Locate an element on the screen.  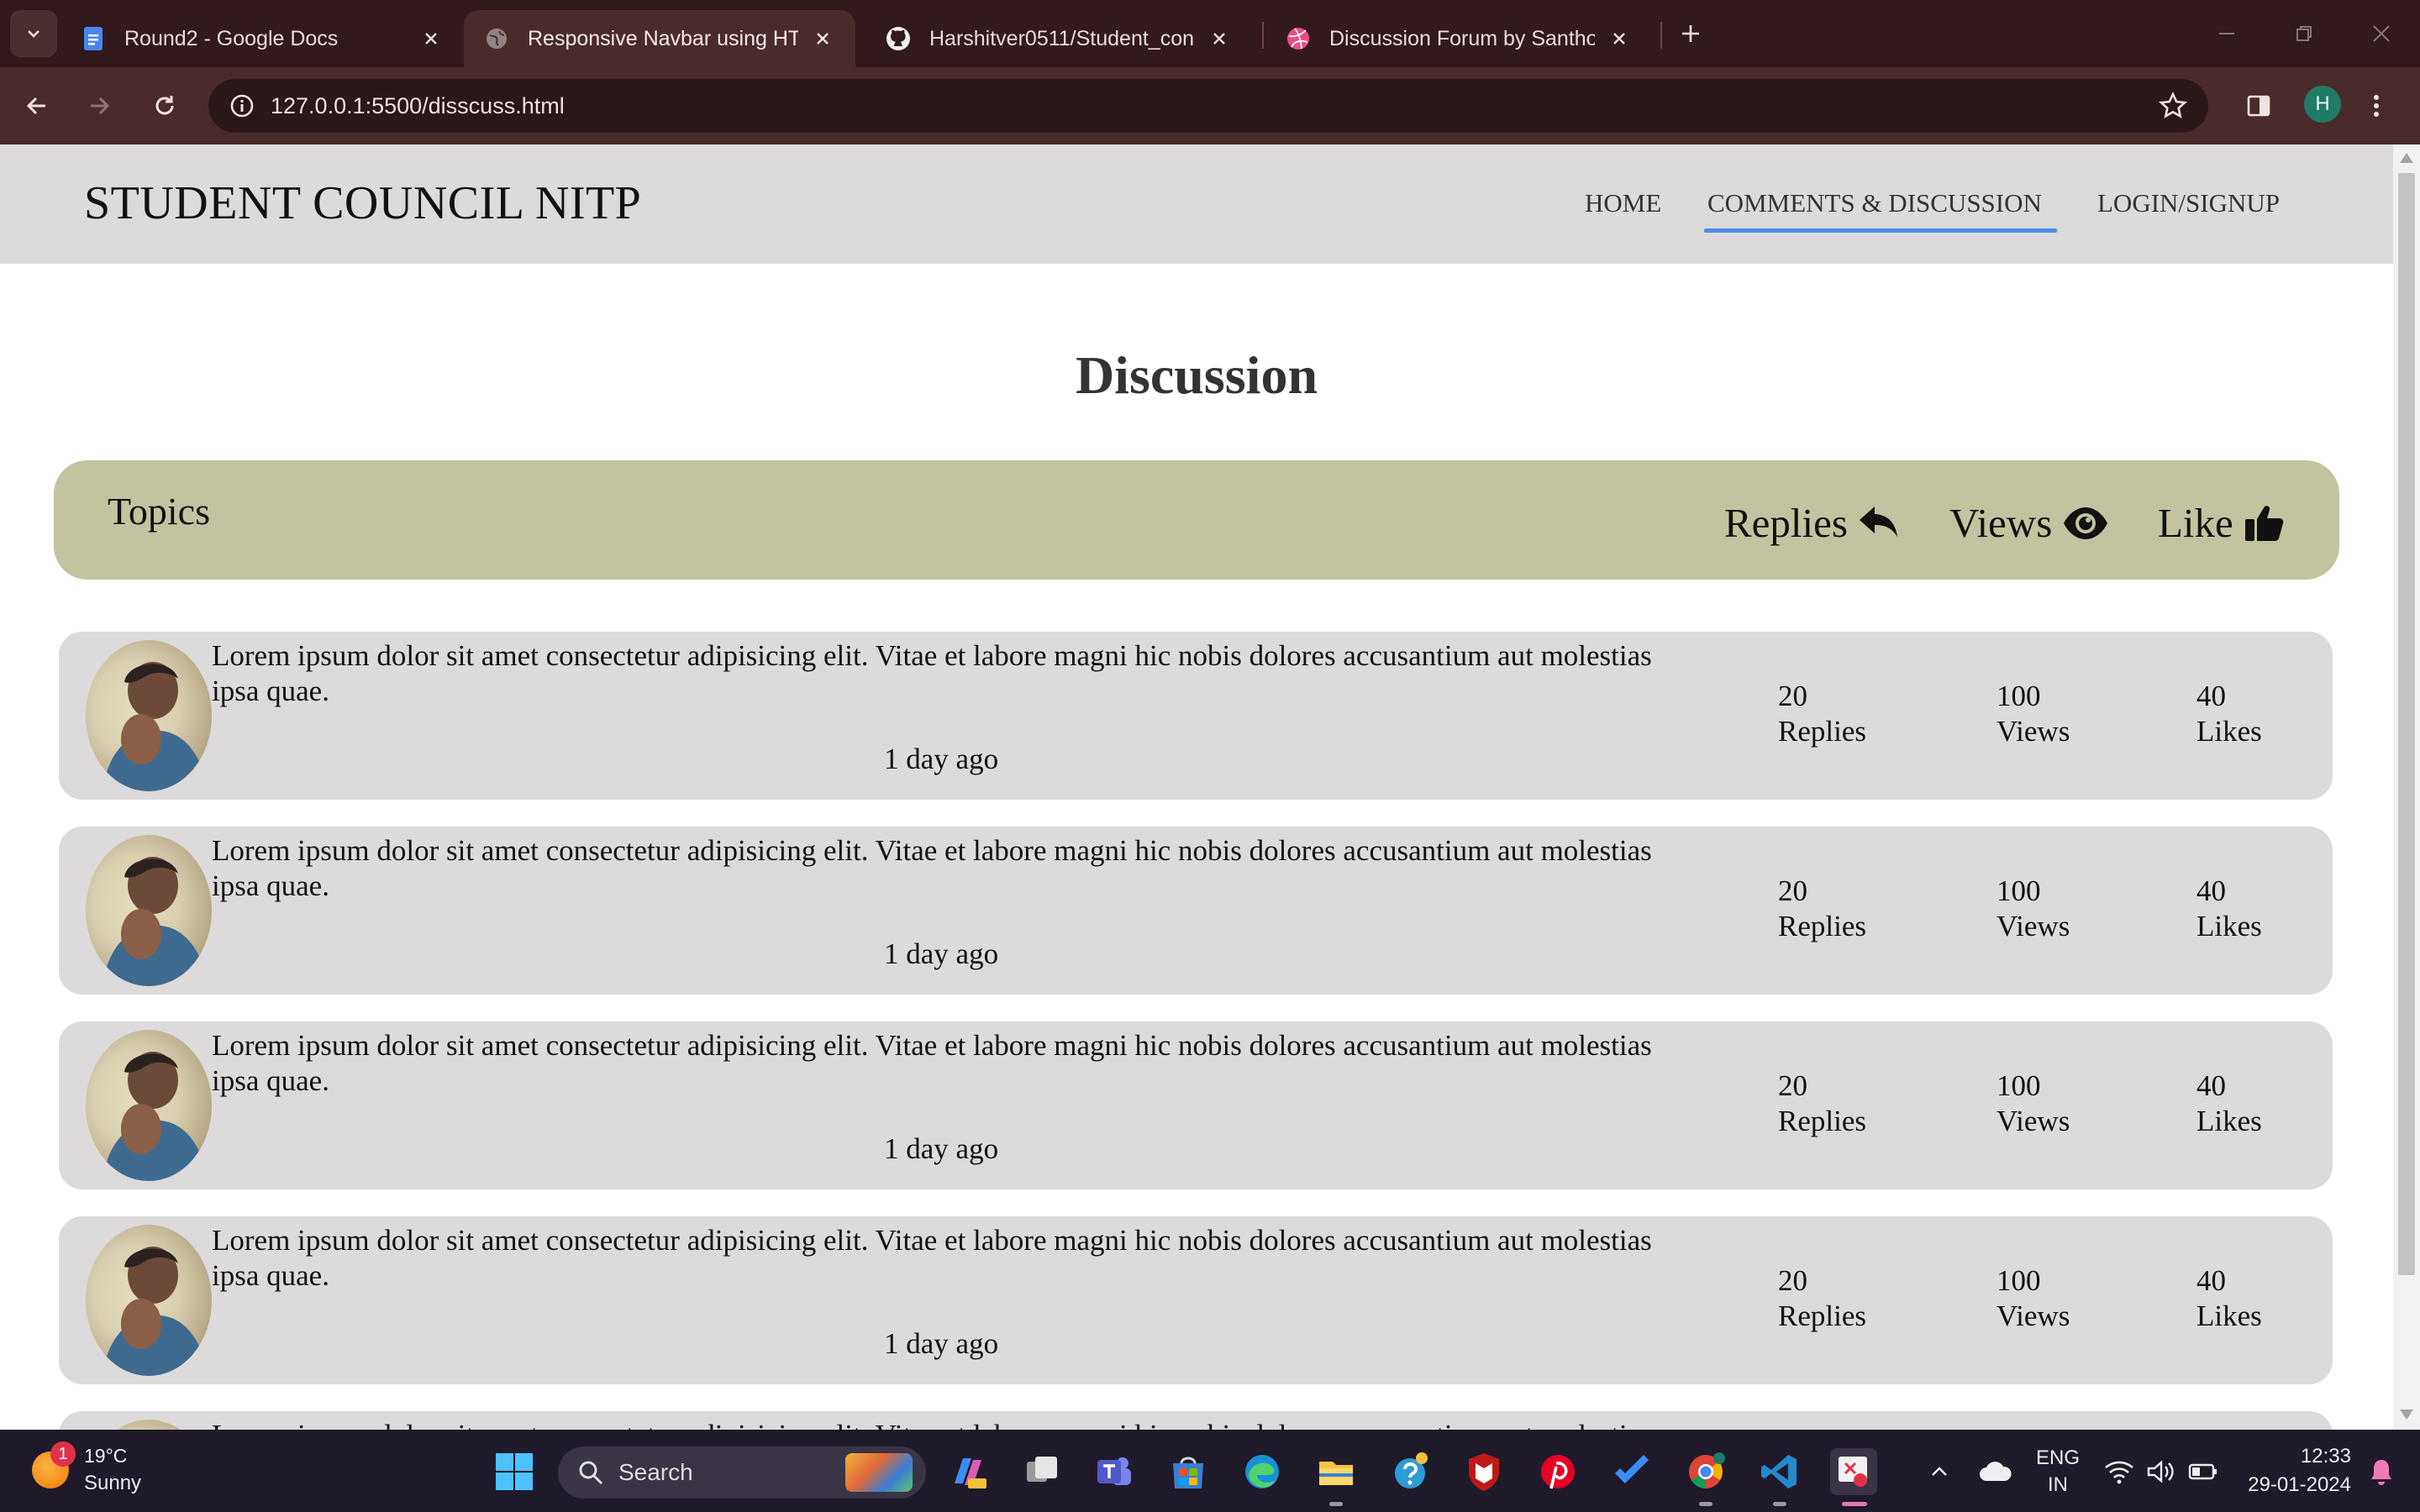
minimize-button is located at coordinates (2227, 33).